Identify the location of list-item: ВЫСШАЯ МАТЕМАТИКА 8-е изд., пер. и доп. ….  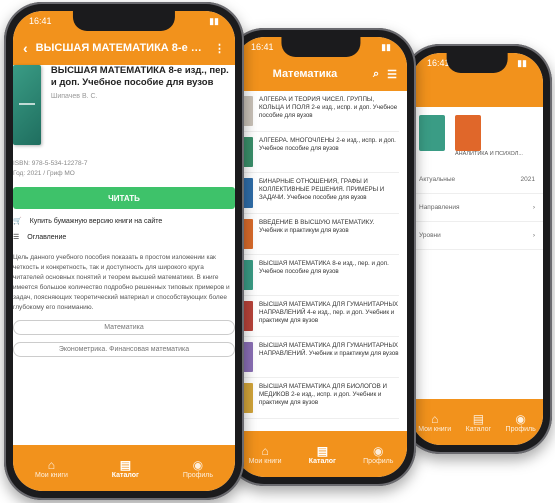
(321, 275).